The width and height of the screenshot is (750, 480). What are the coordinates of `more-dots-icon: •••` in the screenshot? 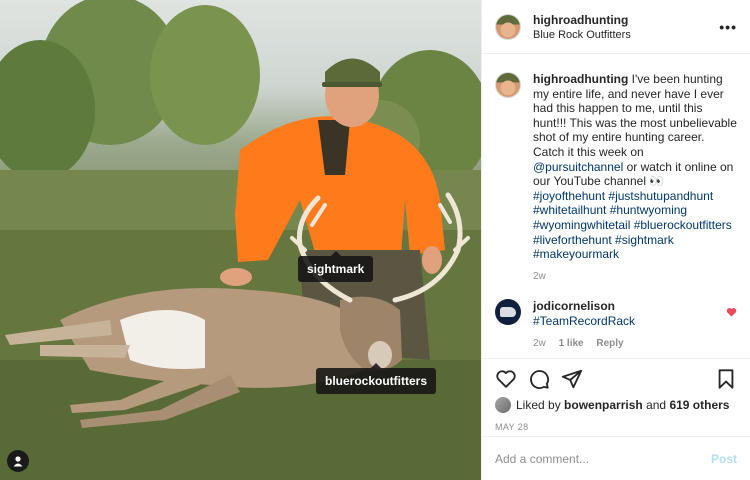 It's located at (728, 27).